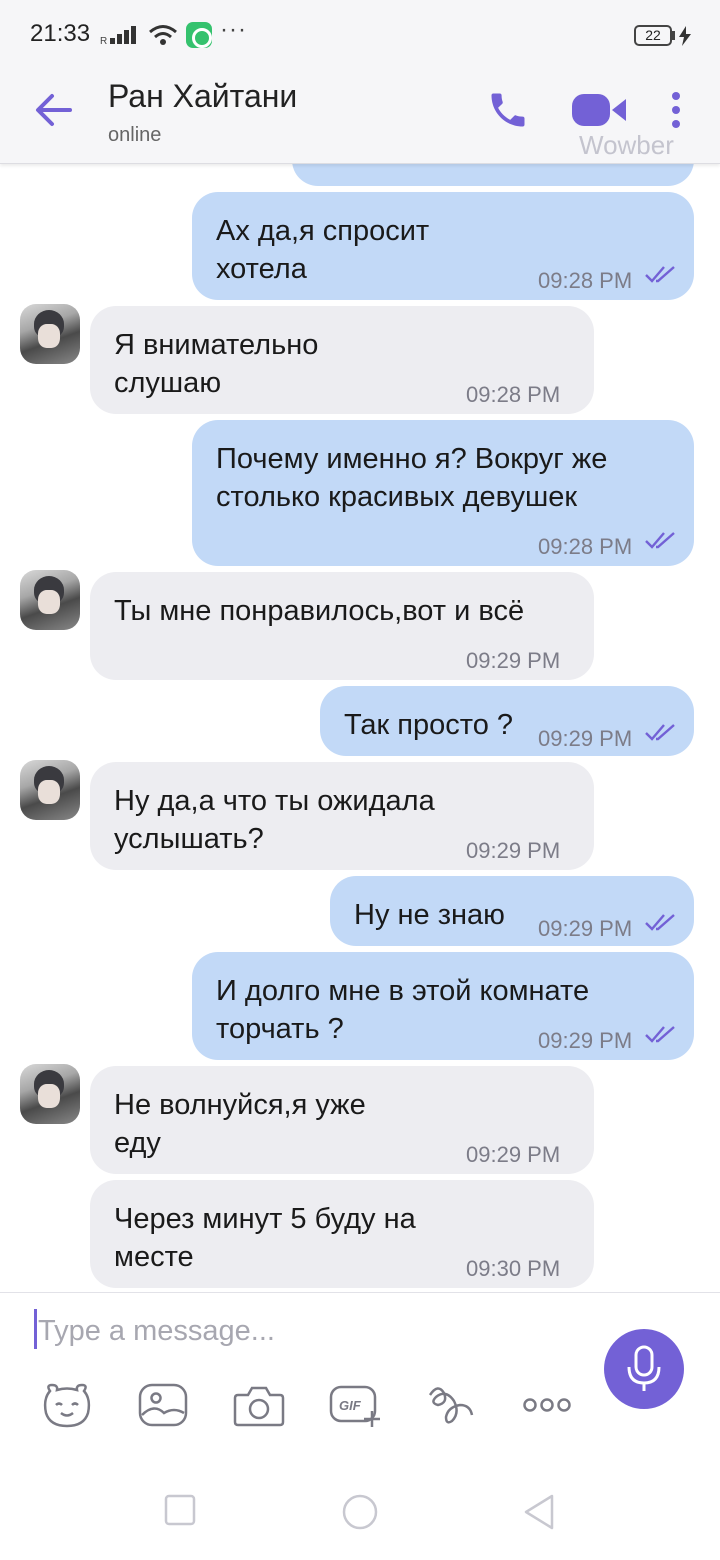  I want to click on wifi-icon, so click(163, 37).